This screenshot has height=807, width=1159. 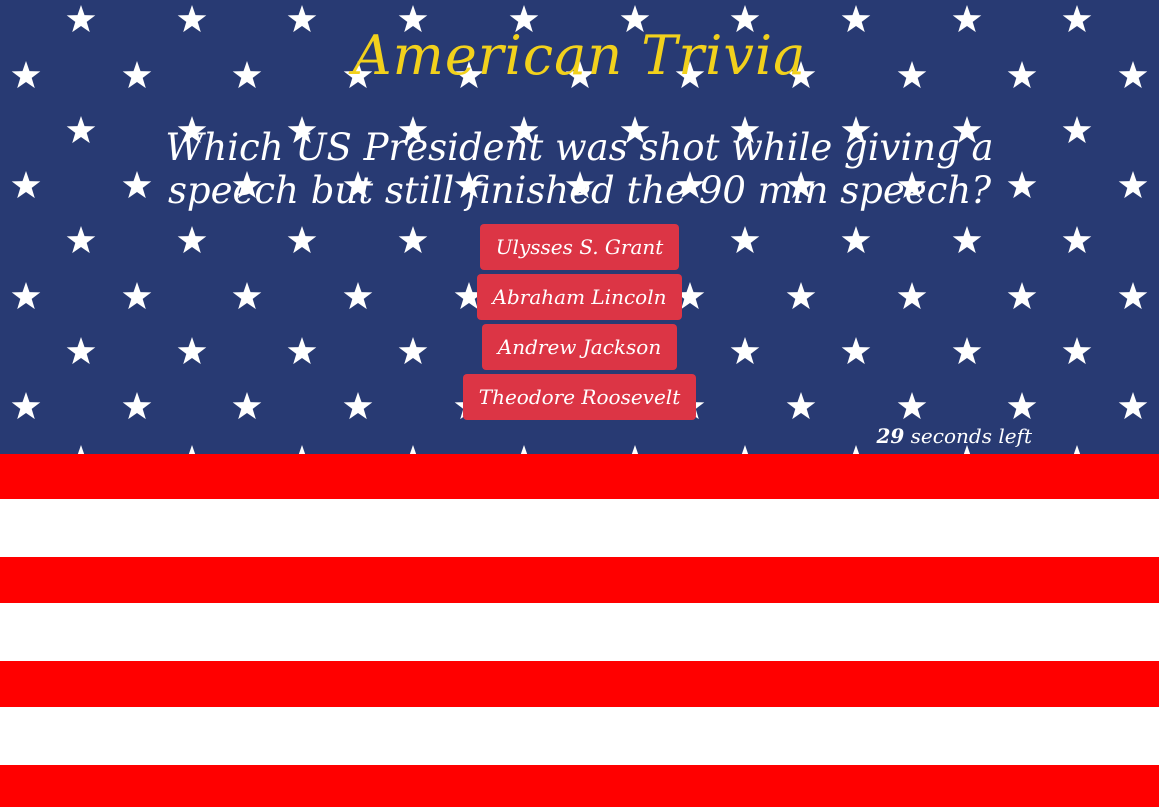 What do you see at coordinates (579, 247) in the screenshot?
I see `answer-button-ulysses-grant: Ulysses S. Grant` at bounding box center [579, 247].